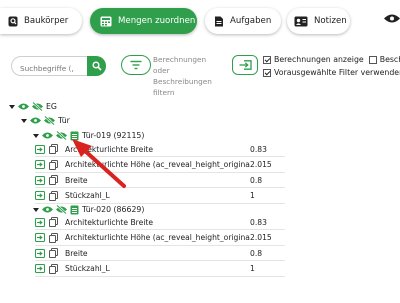 This screenshot has height=303, width=400. I want to click on filter-hint-text: Berechnungen oder Beschreibungen filtern, so click(182, 76).